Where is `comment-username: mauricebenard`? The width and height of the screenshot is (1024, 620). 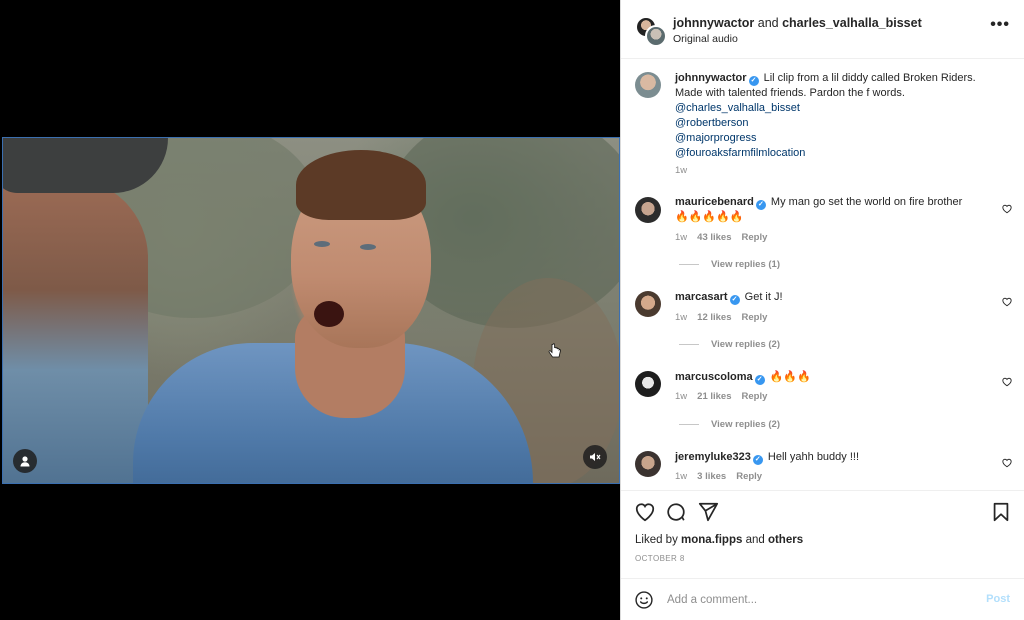
comment-username: mauricebenard is located at coordinates (714, 202).